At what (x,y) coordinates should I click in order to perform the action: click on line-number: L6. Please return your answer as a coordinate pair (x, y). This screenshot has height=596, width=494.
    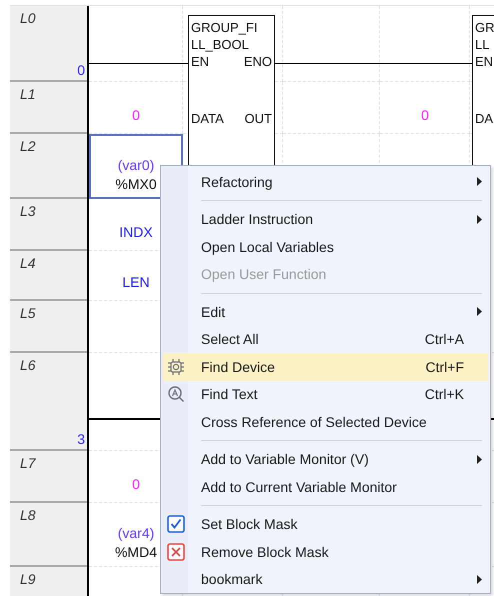
    Looking at the image, I should click on (28, 365).